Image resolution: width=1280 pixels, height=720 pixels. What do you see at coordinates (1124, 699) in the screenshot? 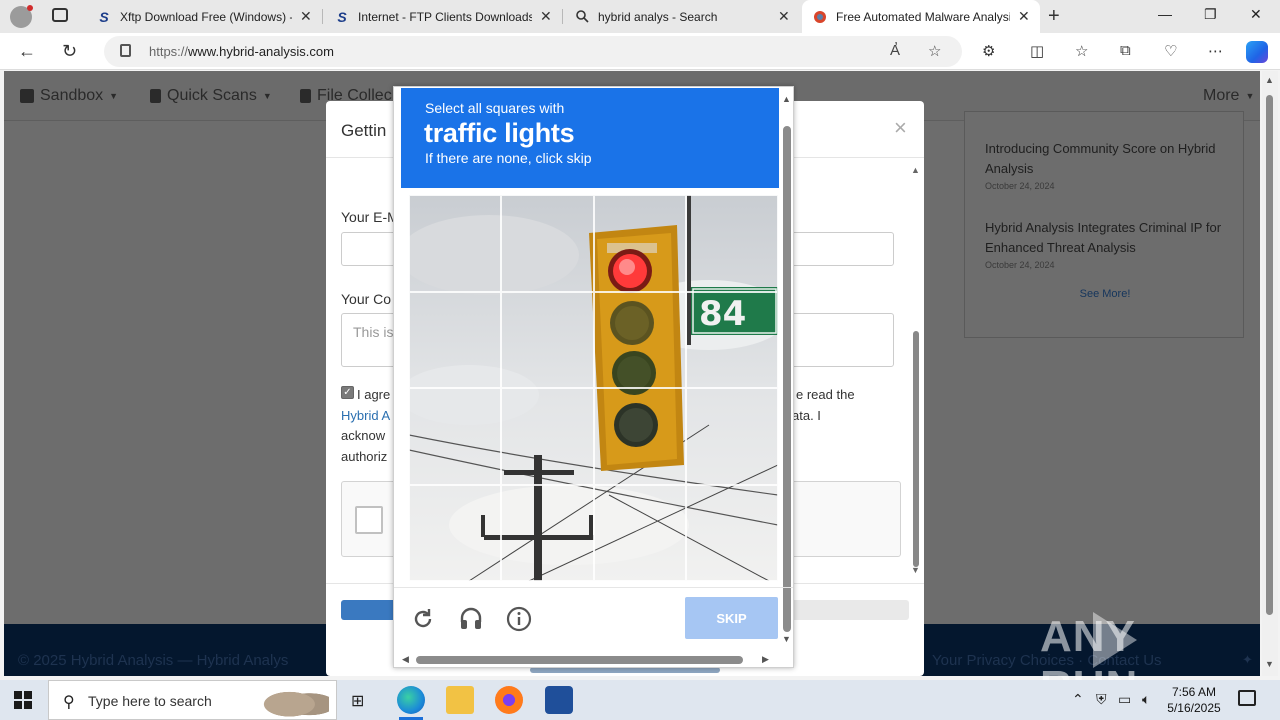
I see `network-icon: ▭` at bounding box center [1124, 699].